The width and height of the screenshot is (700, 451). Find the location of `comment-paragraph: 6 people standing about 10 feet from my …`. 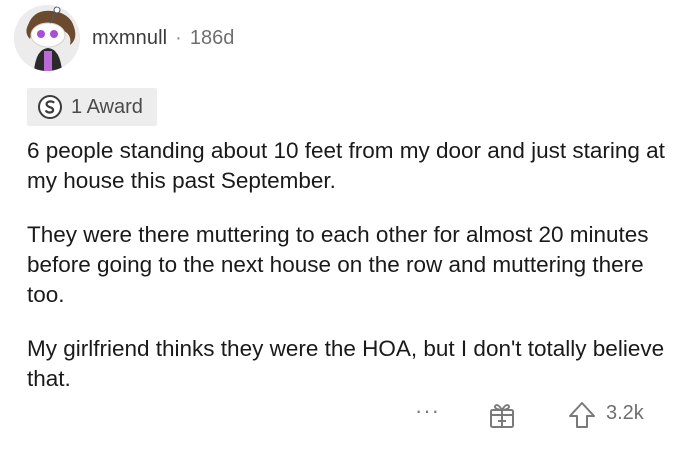

comment-paragraph: 6 people standing about 10 feet from my … is located at coordinates (346, 165).